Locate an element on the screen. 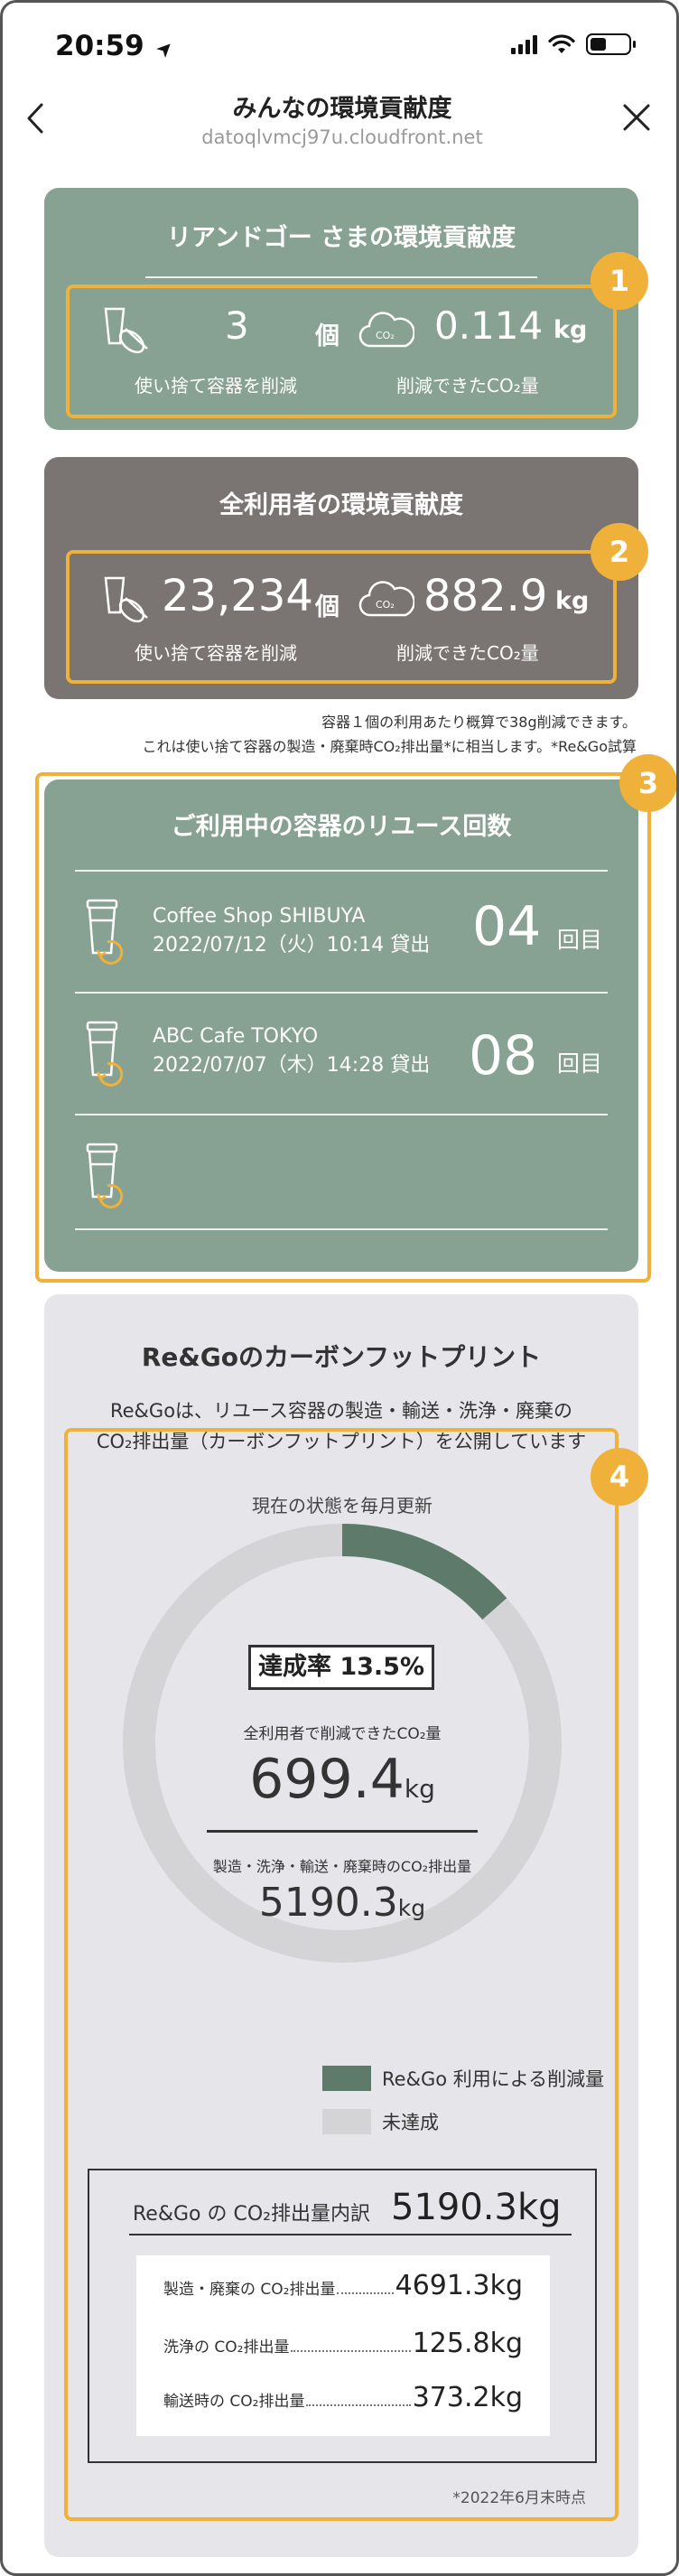 The width and height of the screenshot is (679, 2576). achievement-rate-label: 達成率 13.5% is located at coordinates (341, 1667).